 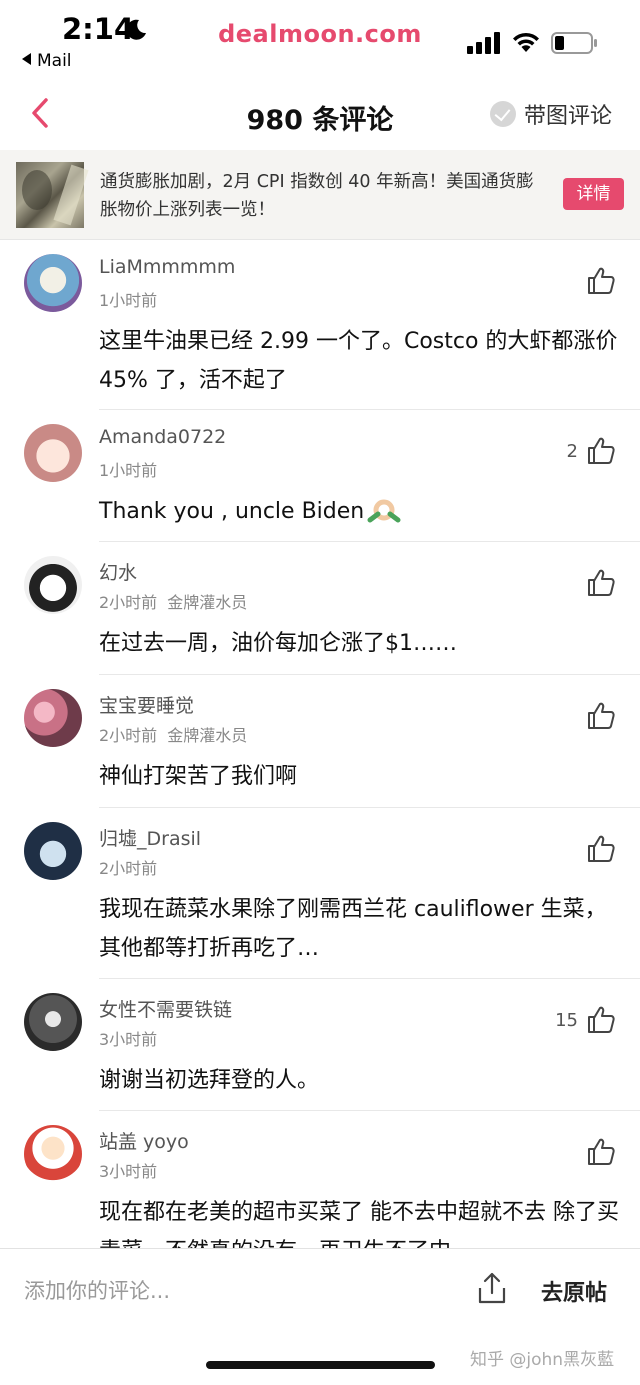 What do you see at coordinates (492, 1288) in the screenshot?
I see `share-icon` at bounding box center [492, 1288].